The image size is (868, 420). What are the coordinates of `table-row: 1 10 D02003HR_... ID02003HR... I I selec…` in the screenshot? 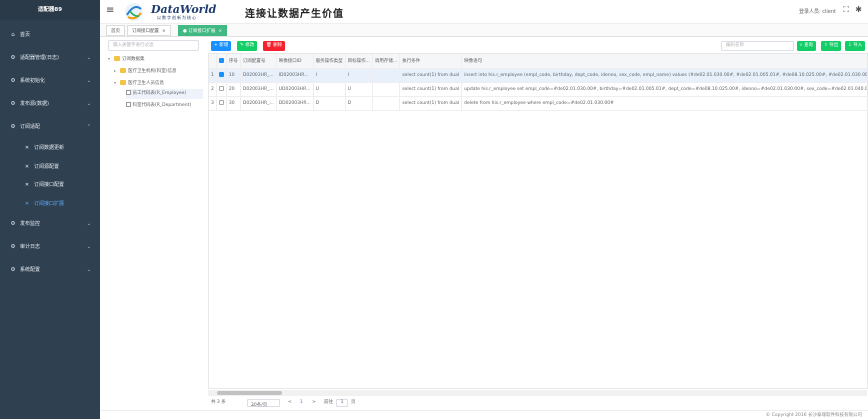 It's located at (538, 75).